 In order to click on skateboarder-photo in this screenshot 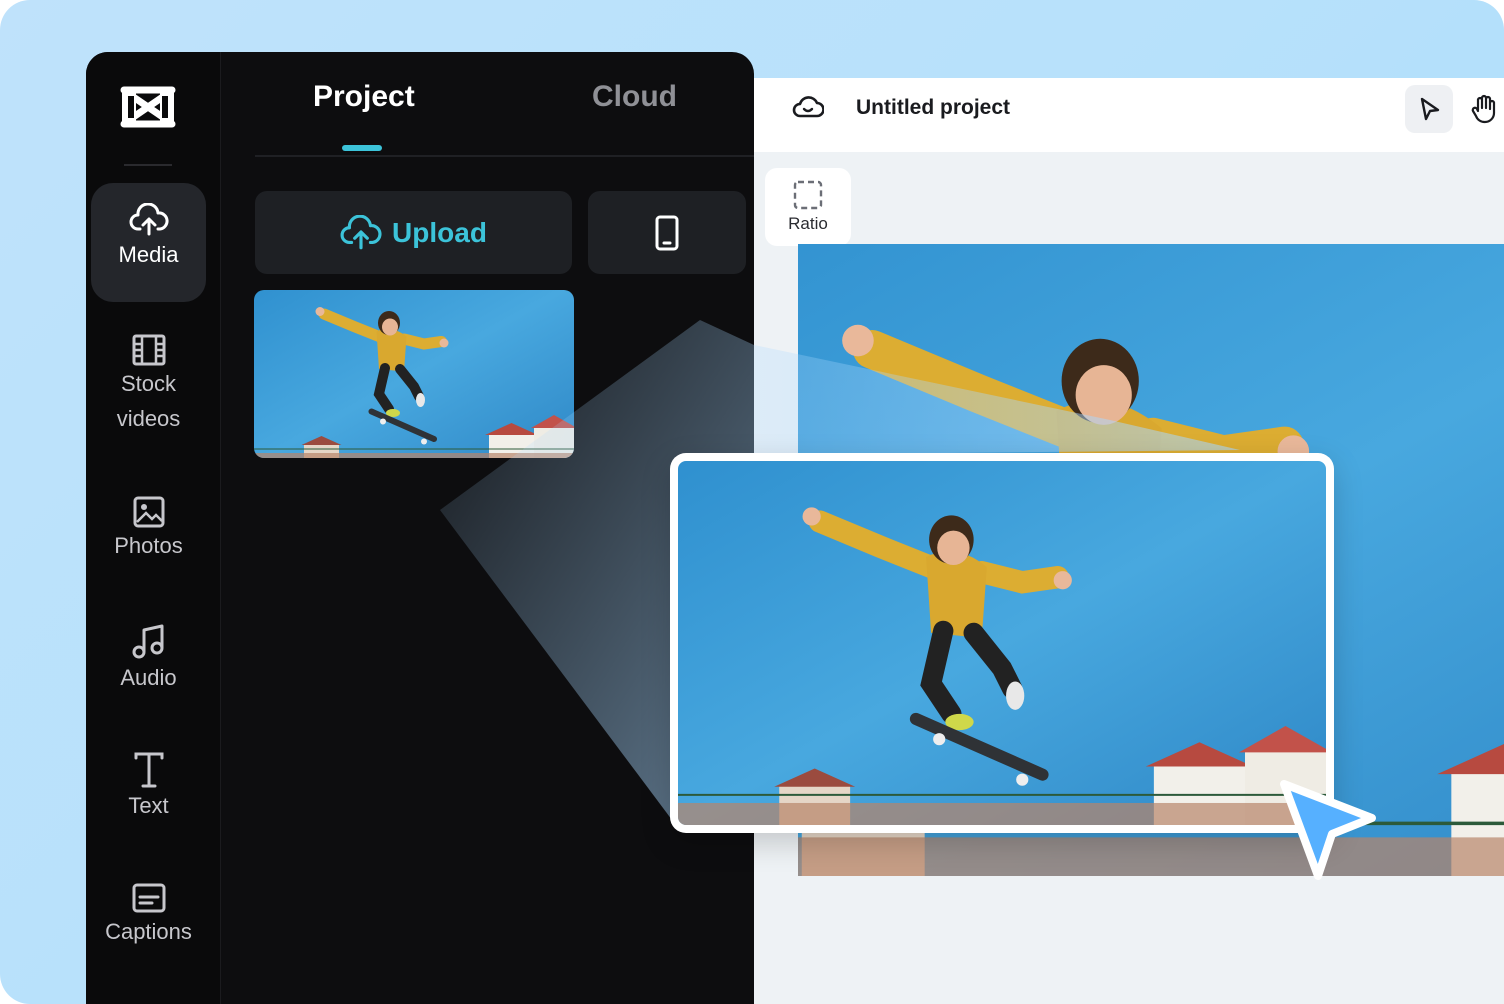, I will do `click(414, 374)`.